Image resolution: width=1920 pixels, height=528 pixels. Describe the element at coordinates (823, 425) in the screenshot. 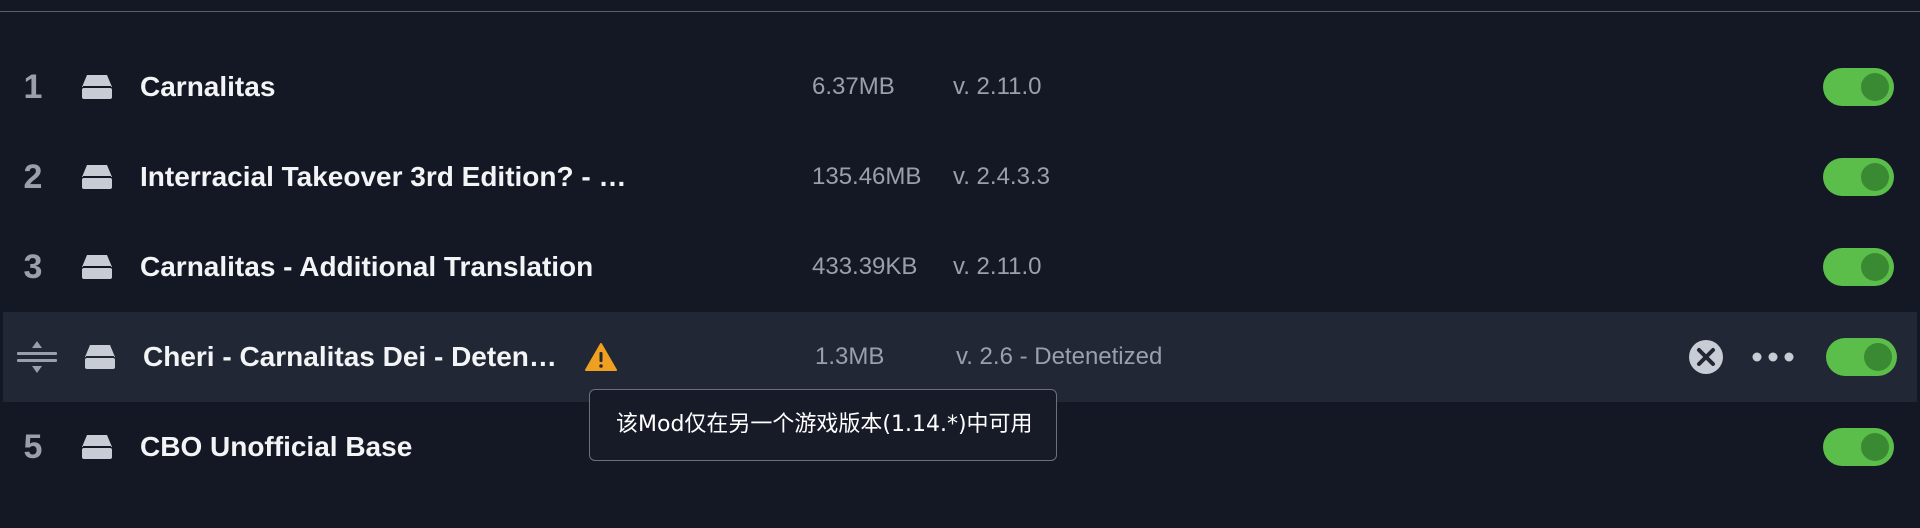

I see `version-warning-tooltip: 该Mod仅在另一个游戏版本(1.14.*)中可用` at that location.